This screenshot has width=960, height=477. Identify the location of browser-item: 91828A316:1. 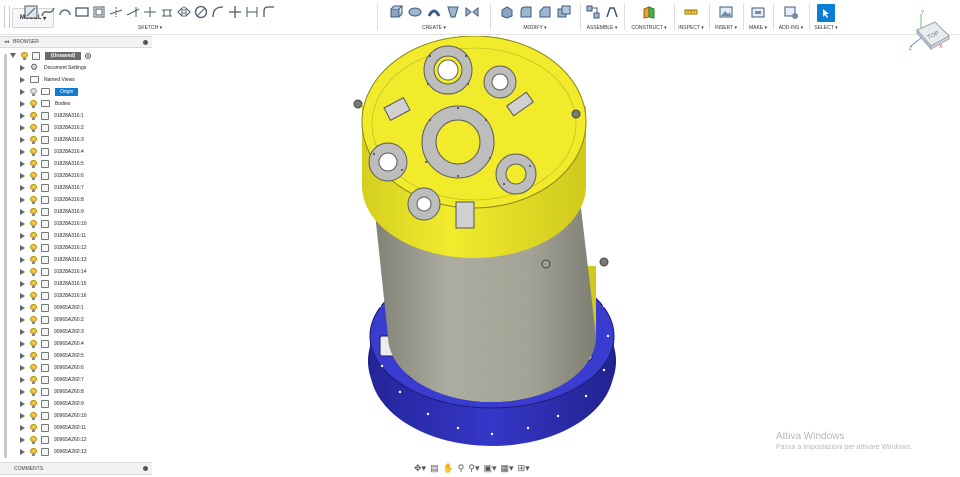
(52, 115).